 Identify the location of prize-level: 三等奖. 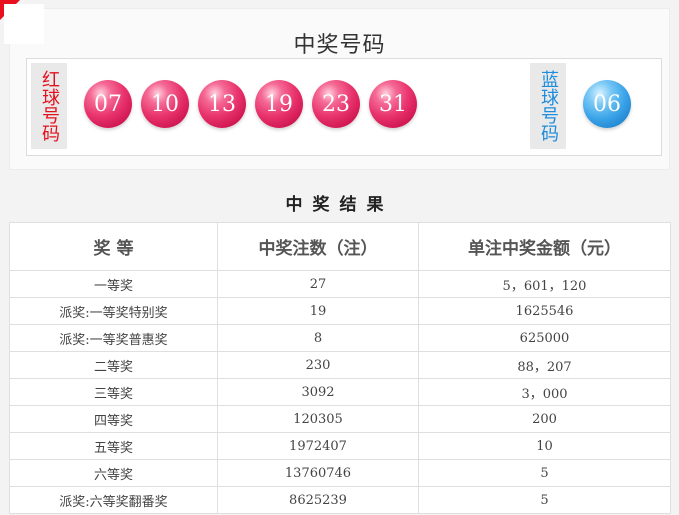
(113, 392).